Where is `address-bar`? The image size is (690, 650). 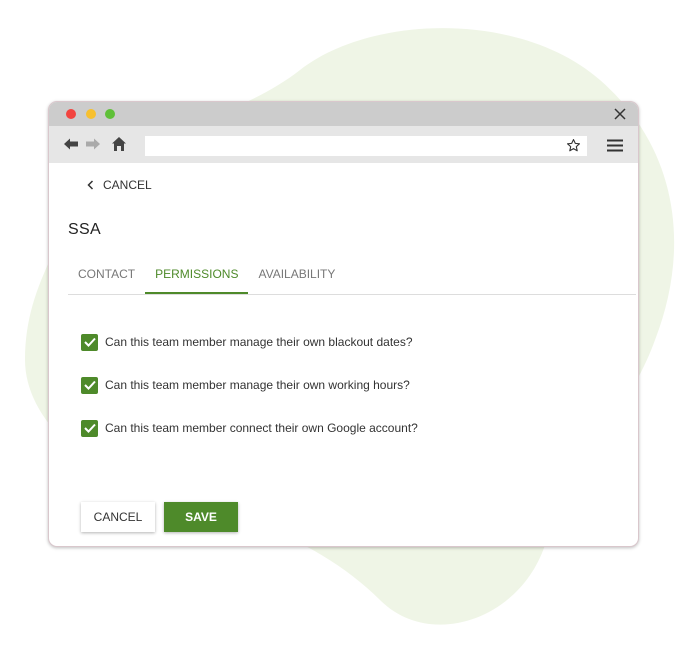 address-bar is located at coordinates (366, 146).